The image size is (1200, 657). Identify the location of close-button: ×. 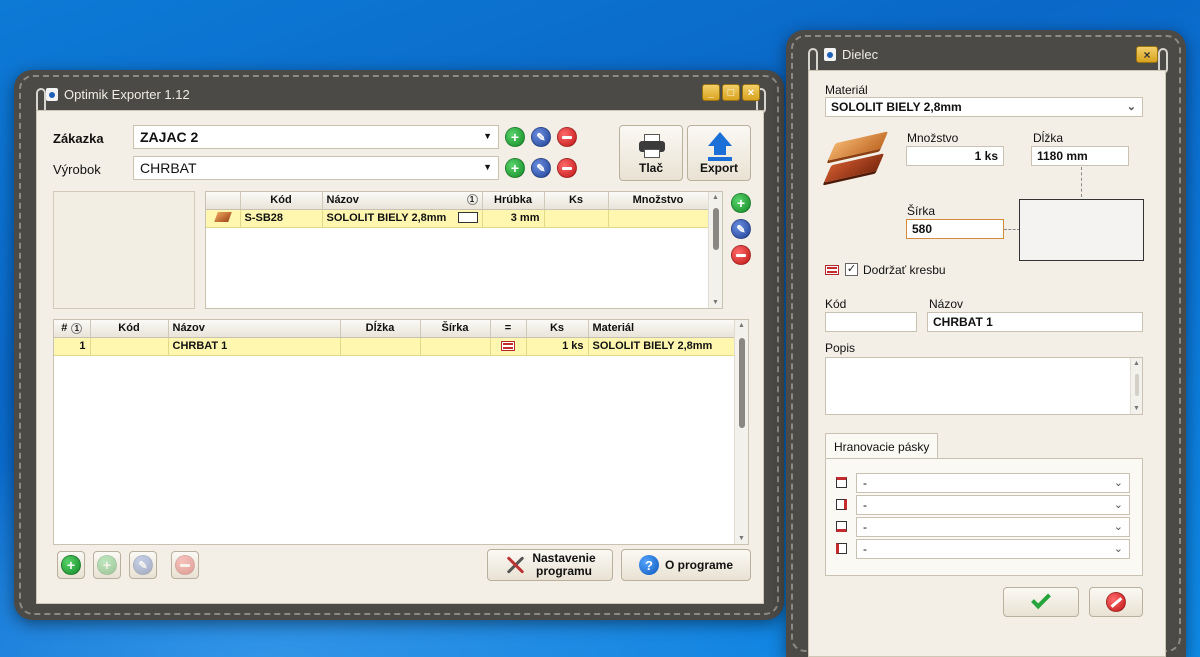
(751, 92).